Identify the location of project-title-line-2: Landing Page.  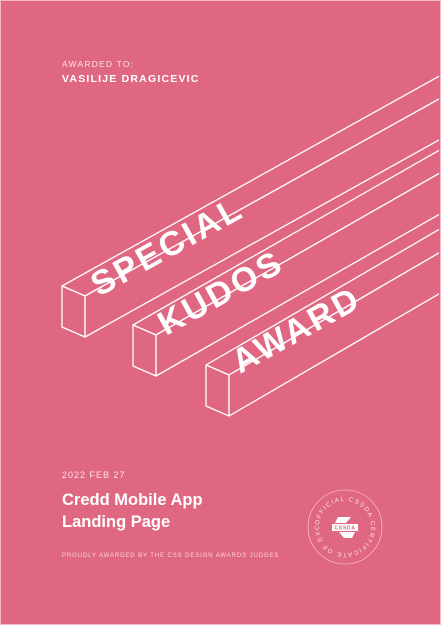
(116, 522).